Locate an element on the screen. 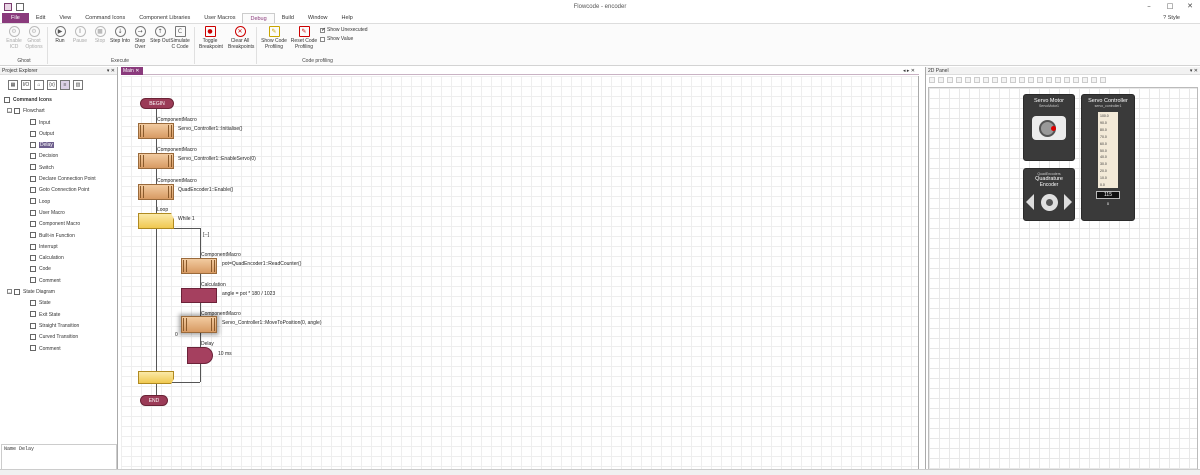 This screenshot has width=1200, height=475. tab-scroll-icon: ◂ ▸ ✕ is located at coordinates (909, 71).